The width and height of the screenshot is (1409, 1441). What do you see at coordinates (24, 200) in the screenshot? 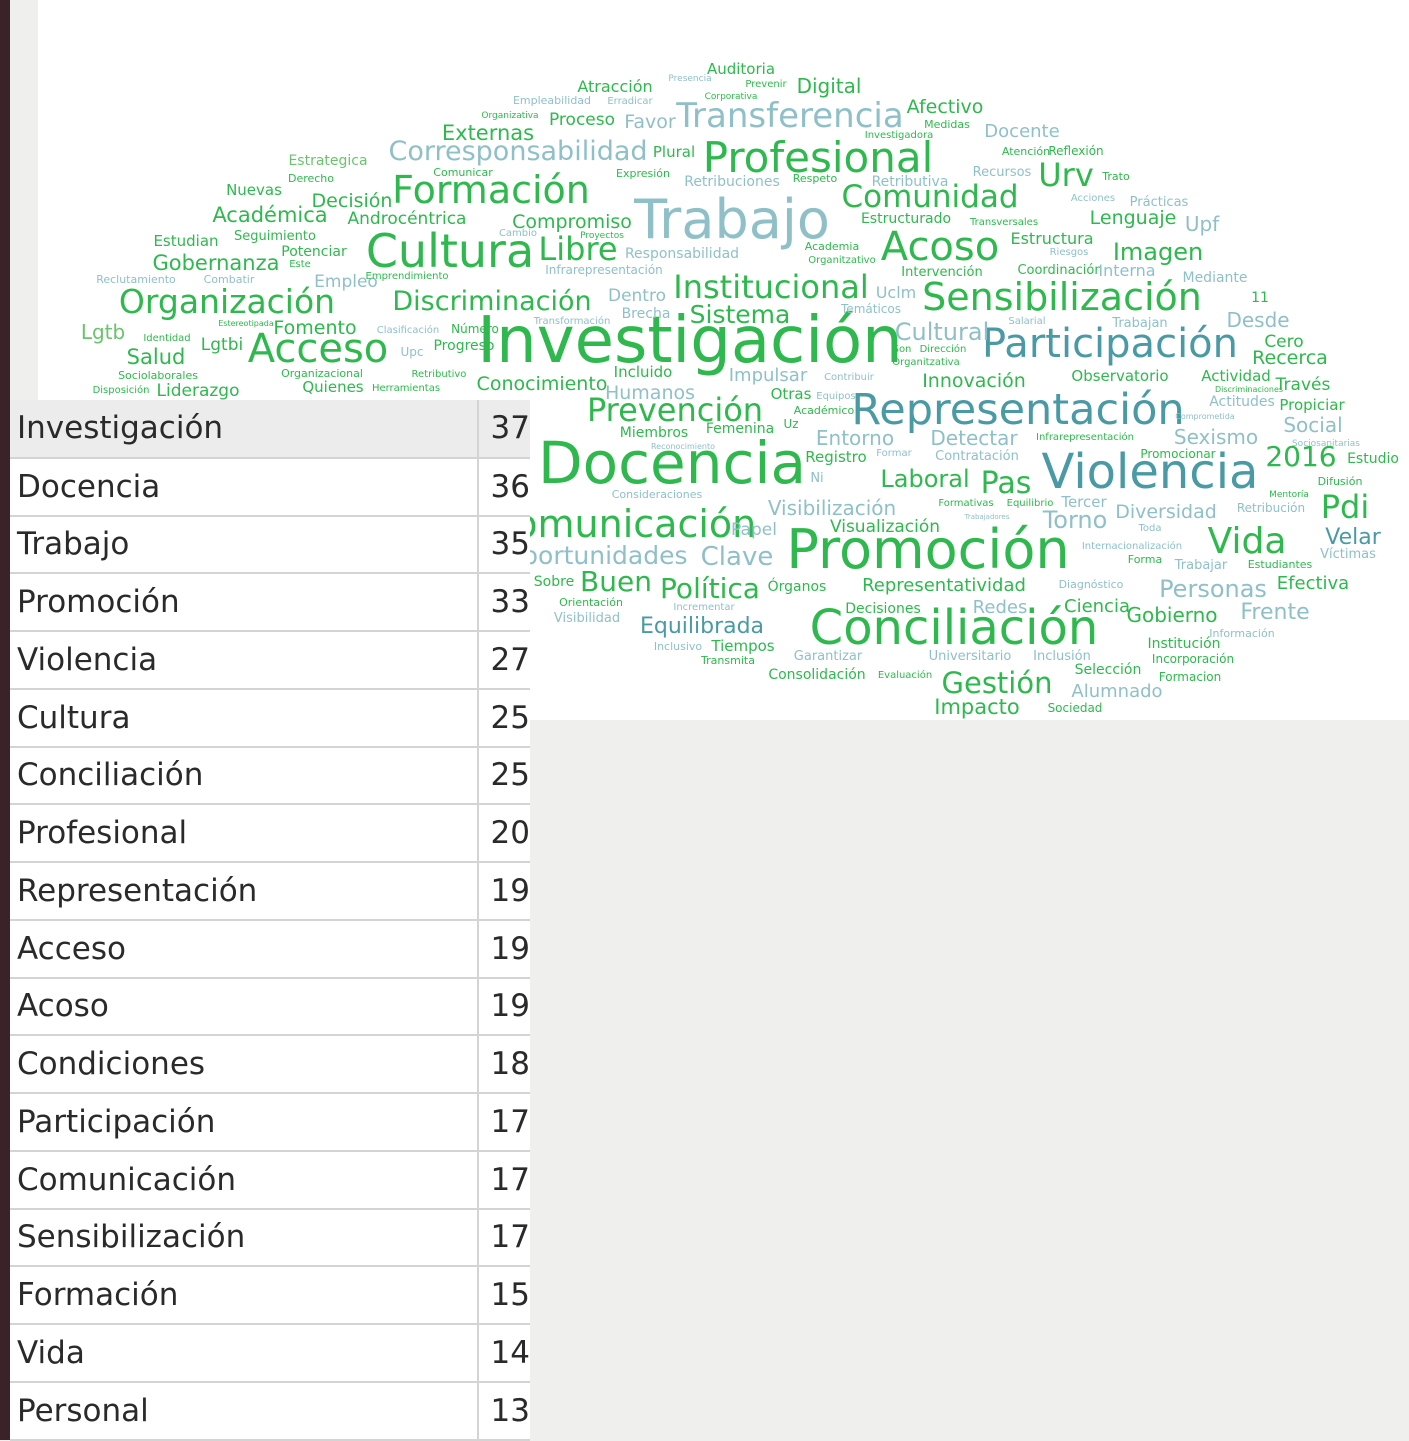
I see `left-margin` at bounding box center [24, 200].